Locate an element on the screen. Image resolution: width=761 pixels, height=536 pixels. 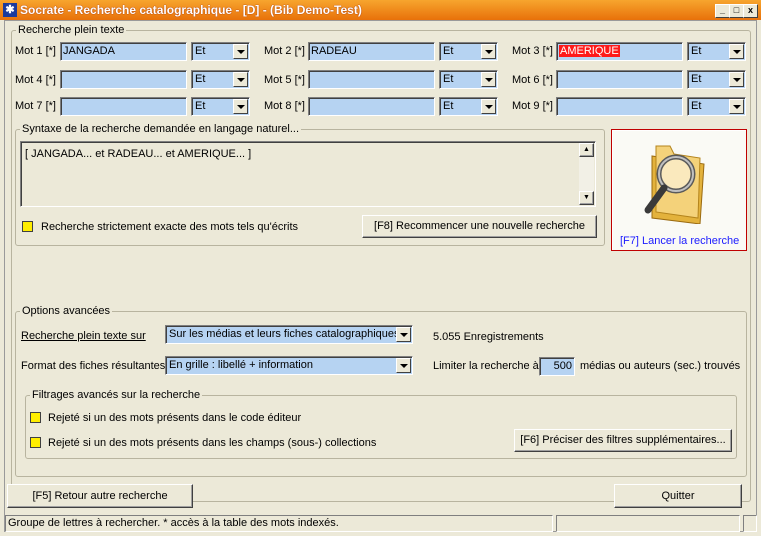
scroll-down-icon: ▼ is located at coordinates (586, 198).